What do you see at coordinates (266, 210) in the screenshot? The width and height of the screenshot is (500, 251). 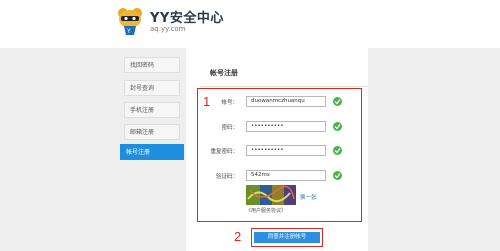 I see `agreement-link: 《用户服务协议》` at bounding box center [266, 210].